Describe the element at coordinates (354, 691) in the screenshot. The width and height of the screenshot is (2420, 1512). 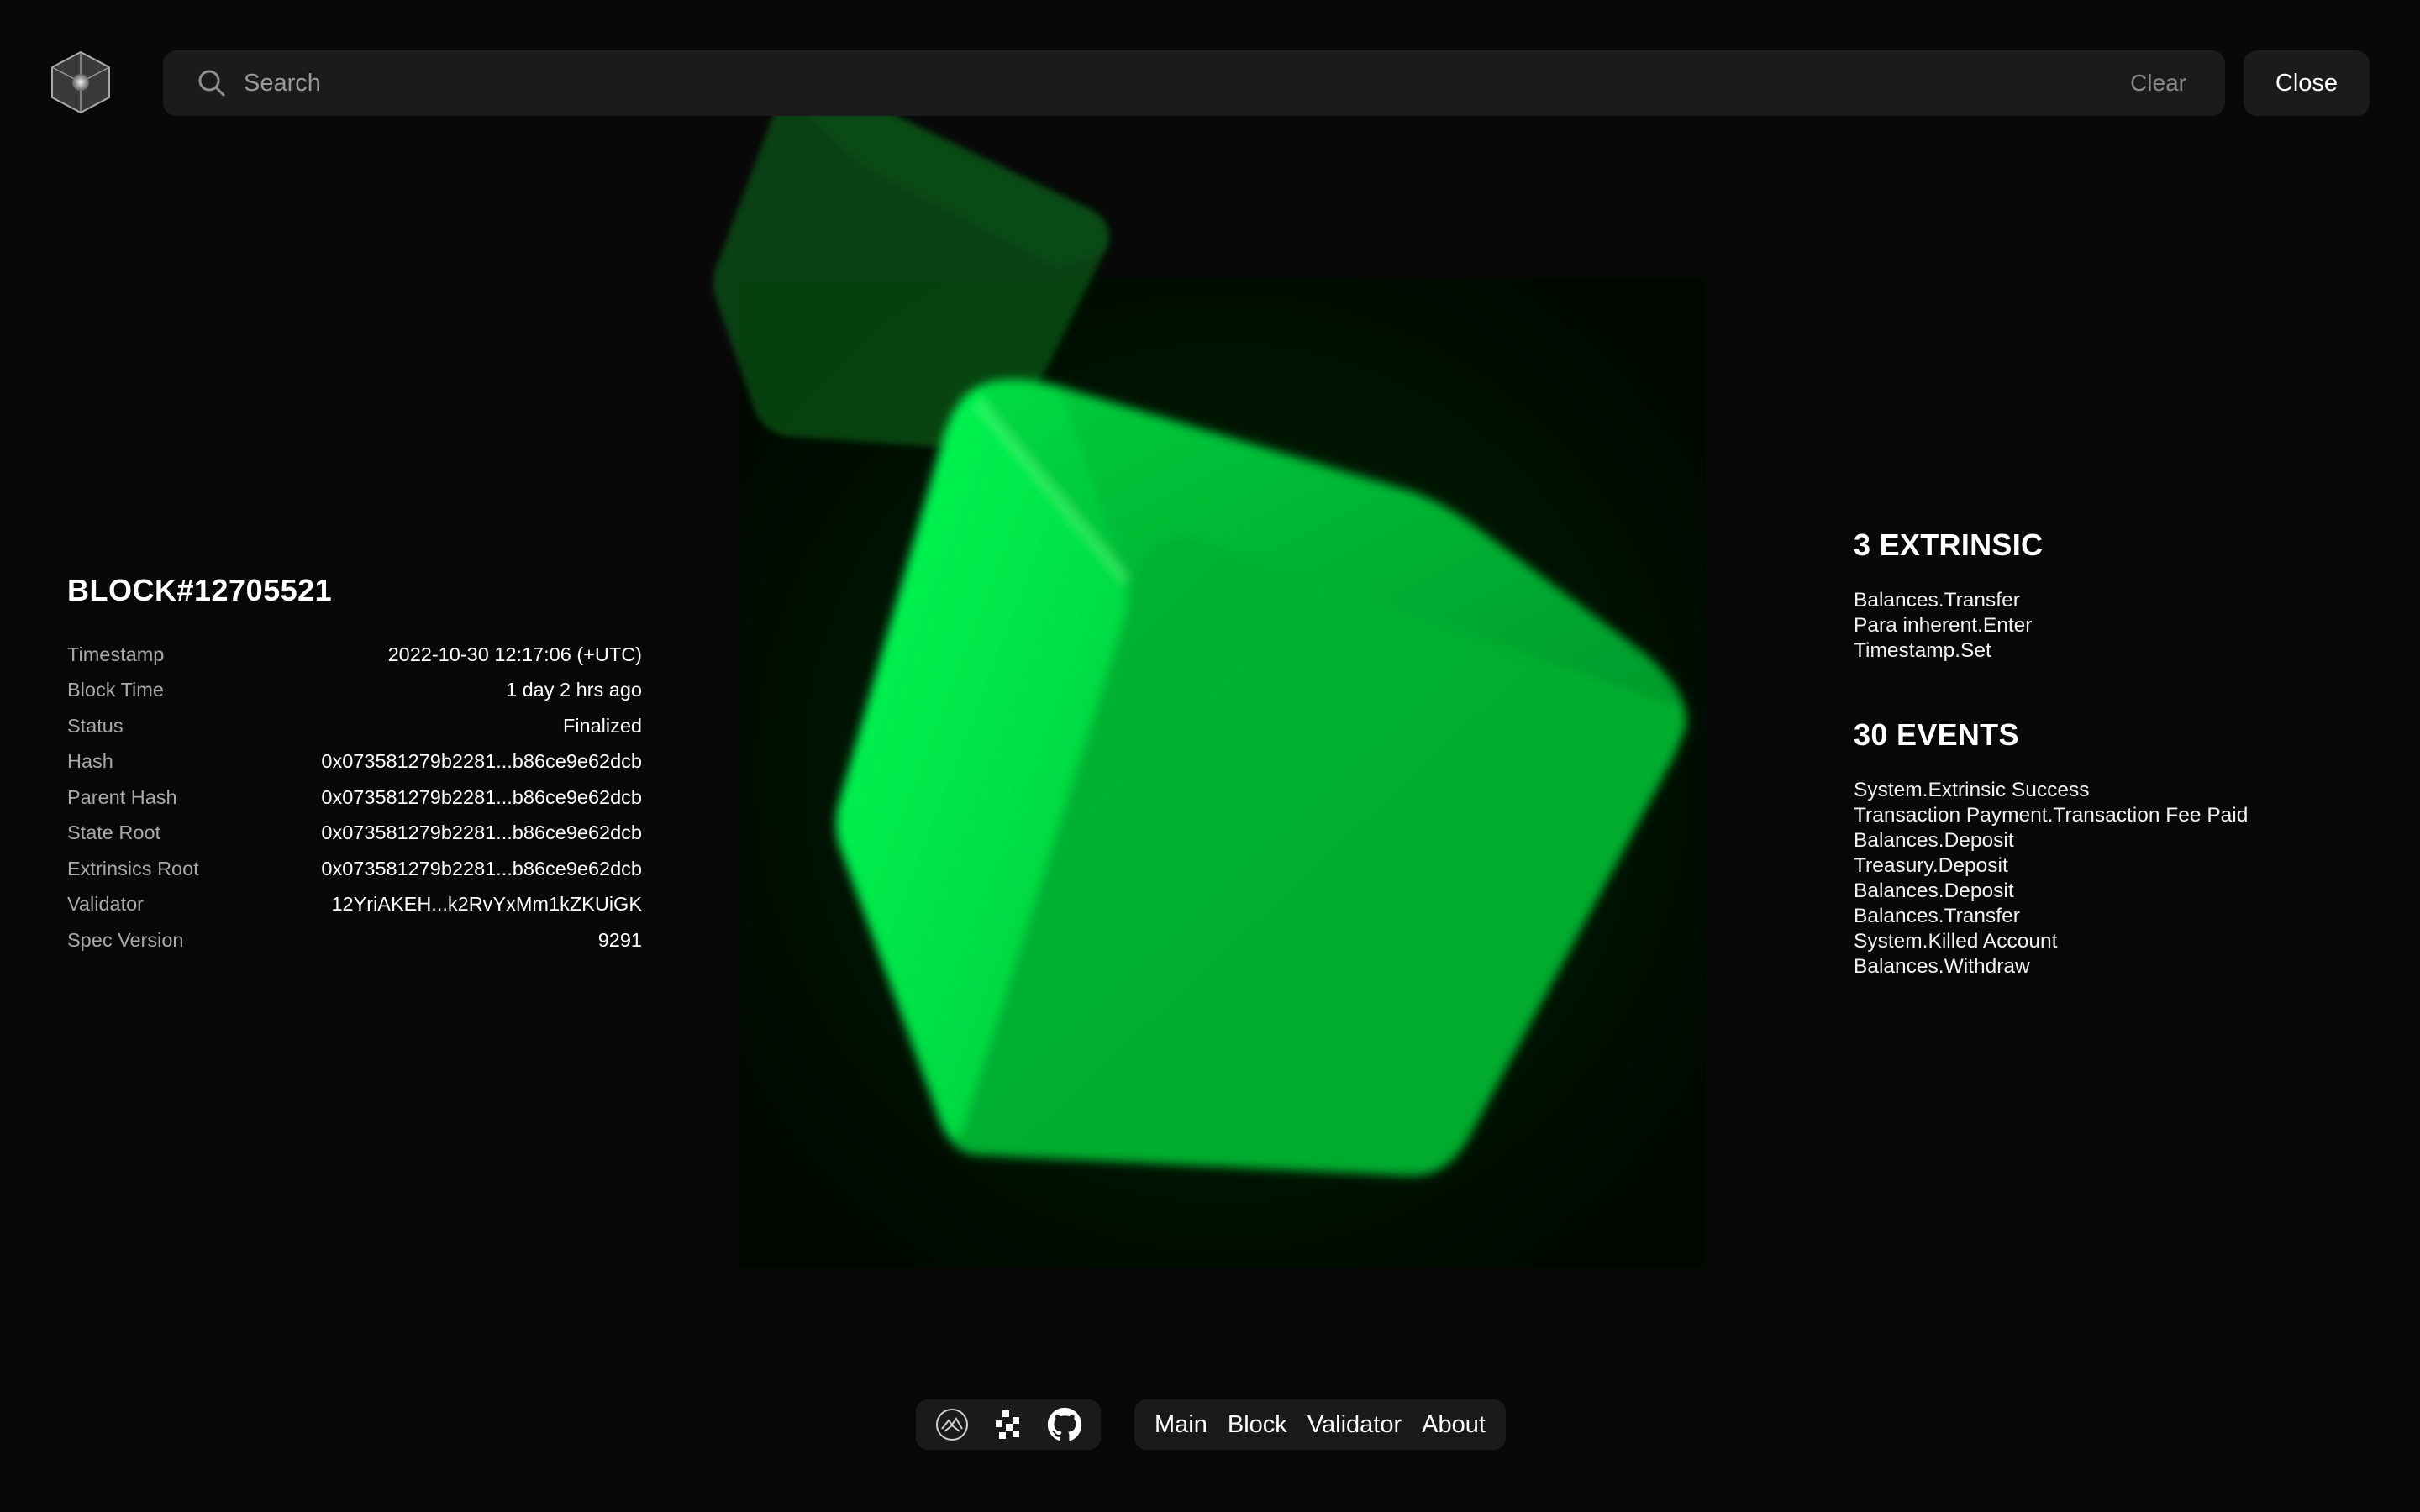
I see `field-row-block-time: Block Time 1 day 2 hrs ago` at that location.